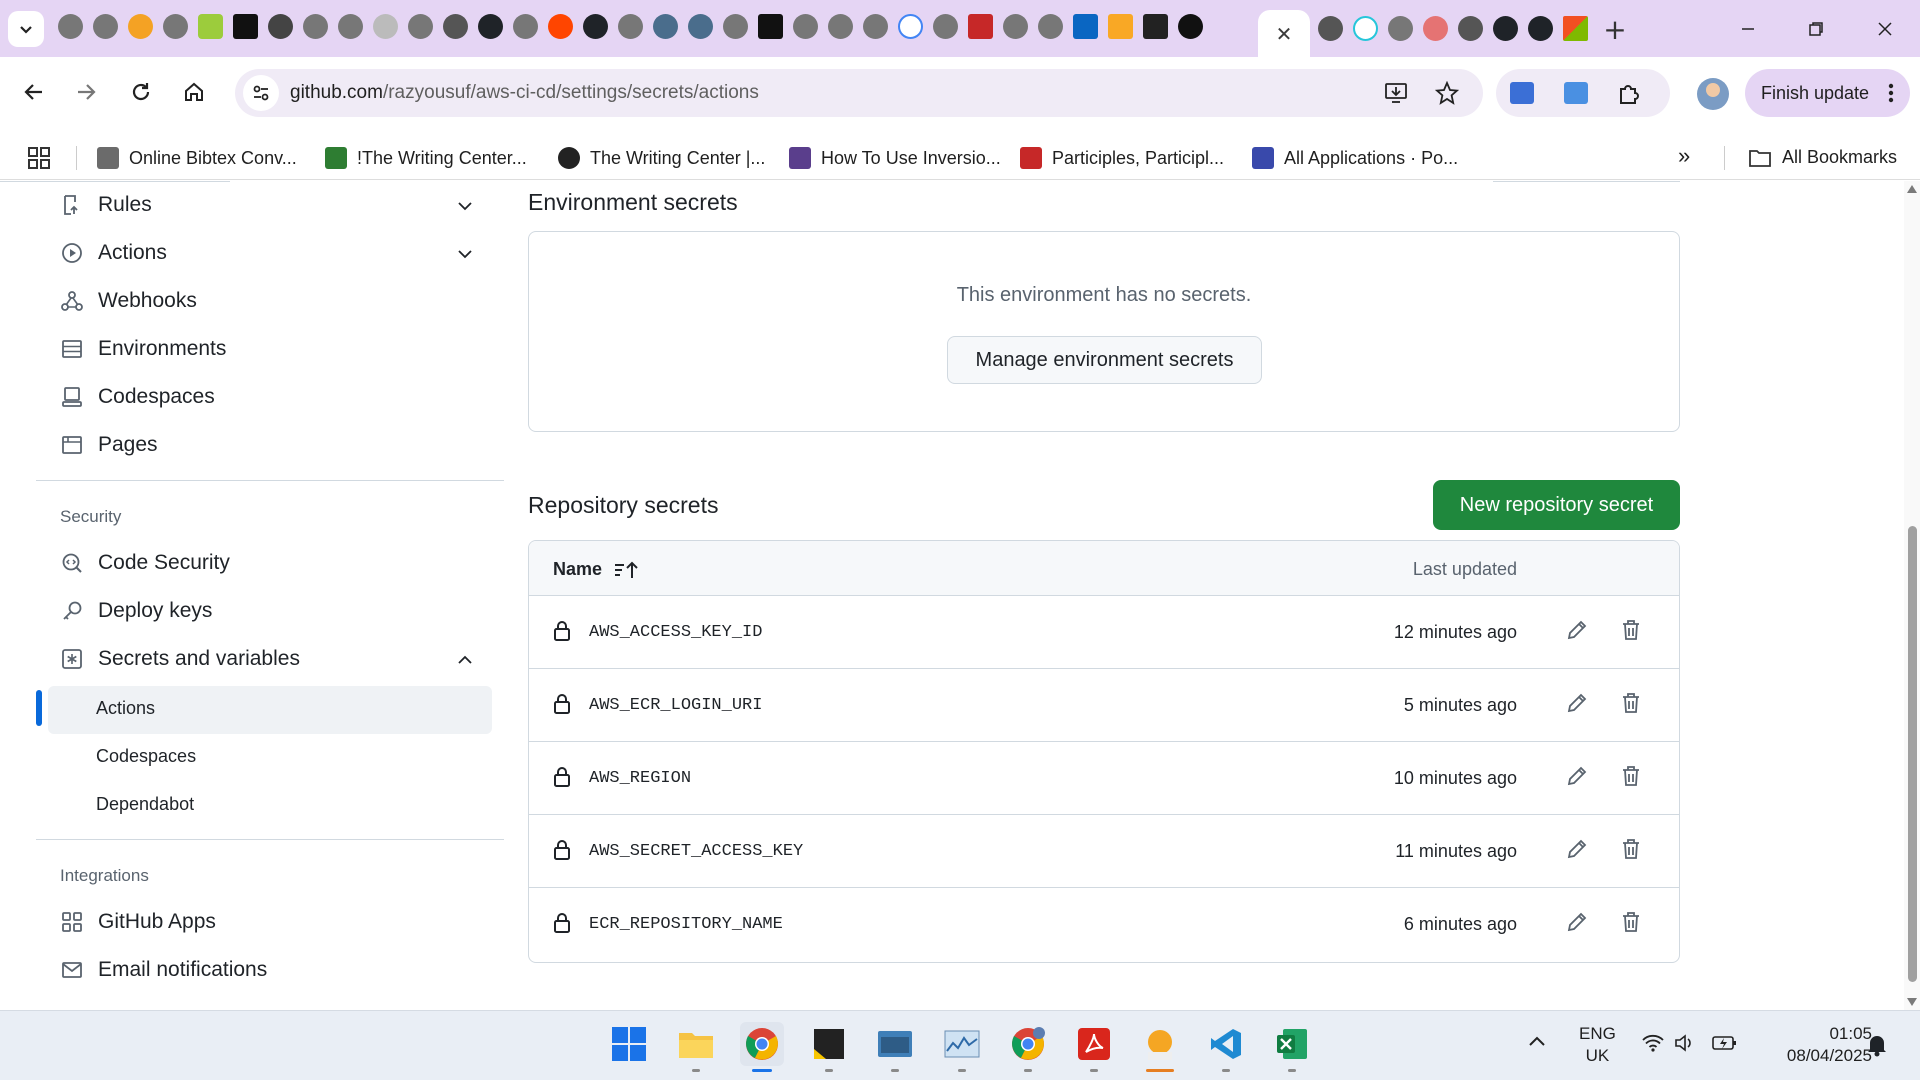  Describe the element at coordinates (1094, 1047) in the screenshot. I see `acrobat-icon` at that location.